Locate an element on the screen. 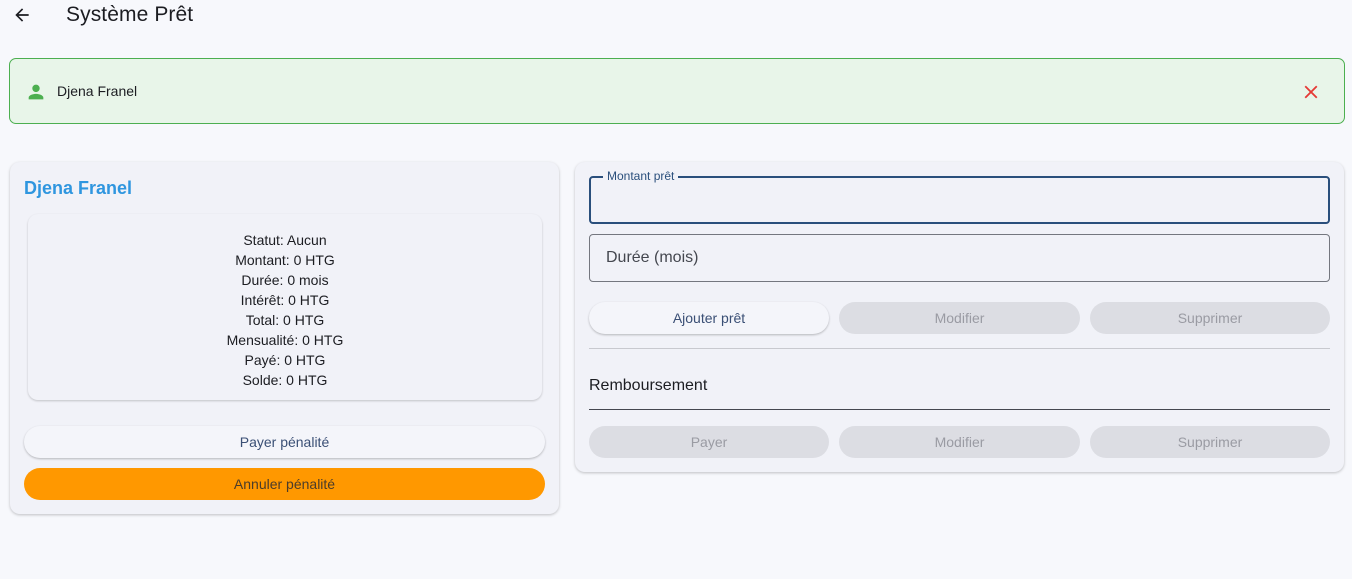 Image resolution: width=1352 pixels, height=579 pixels. selected-client-name: Djena Franel is located at coordinates (97, 91).